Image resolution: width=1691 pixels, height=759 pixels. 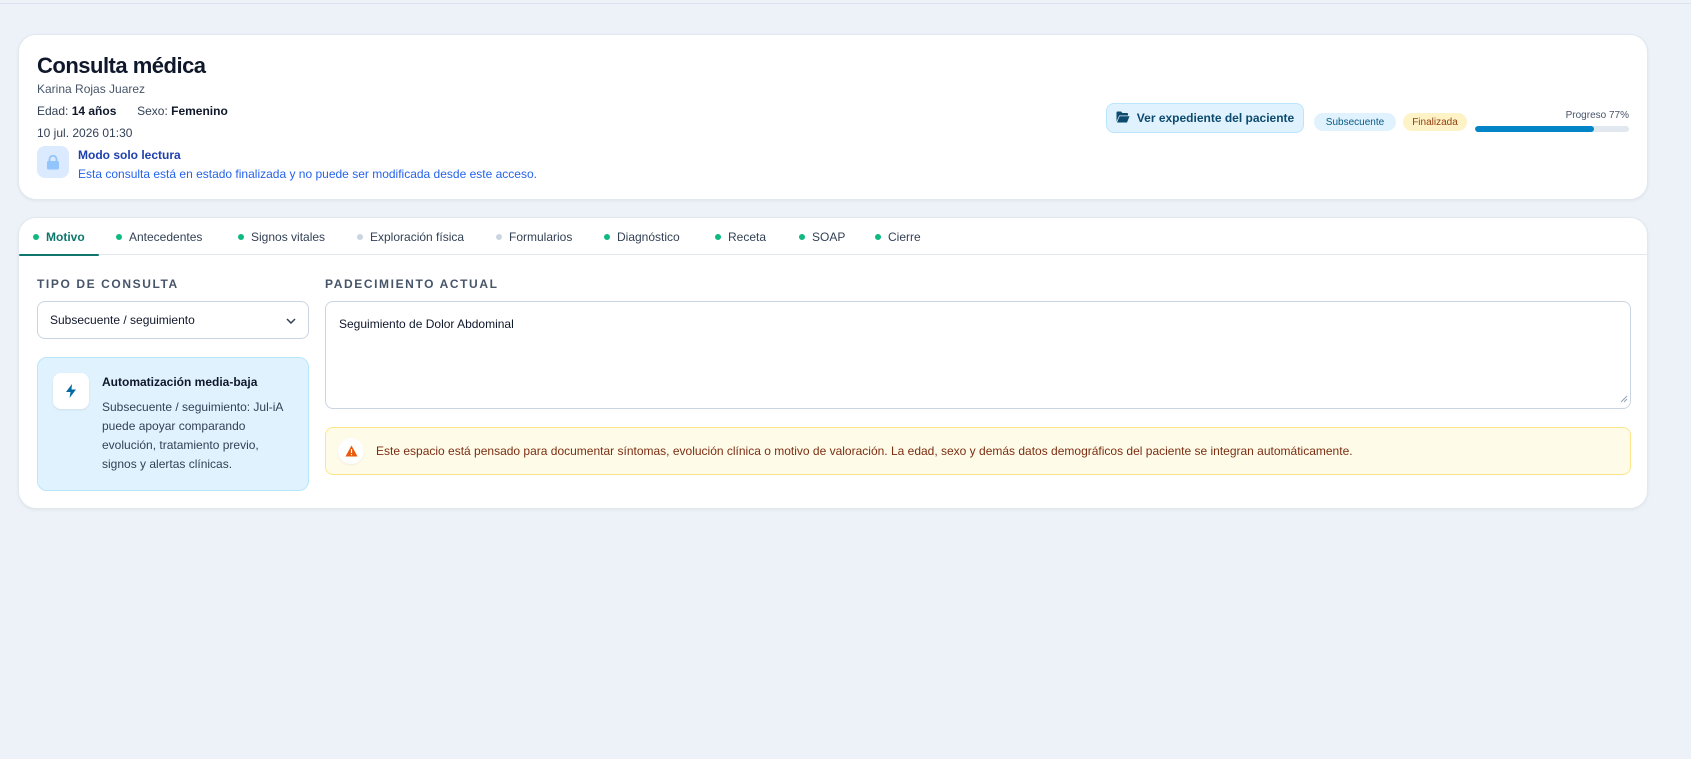 I want to click on tab-receta: Receta, so click(x=740, y=236).